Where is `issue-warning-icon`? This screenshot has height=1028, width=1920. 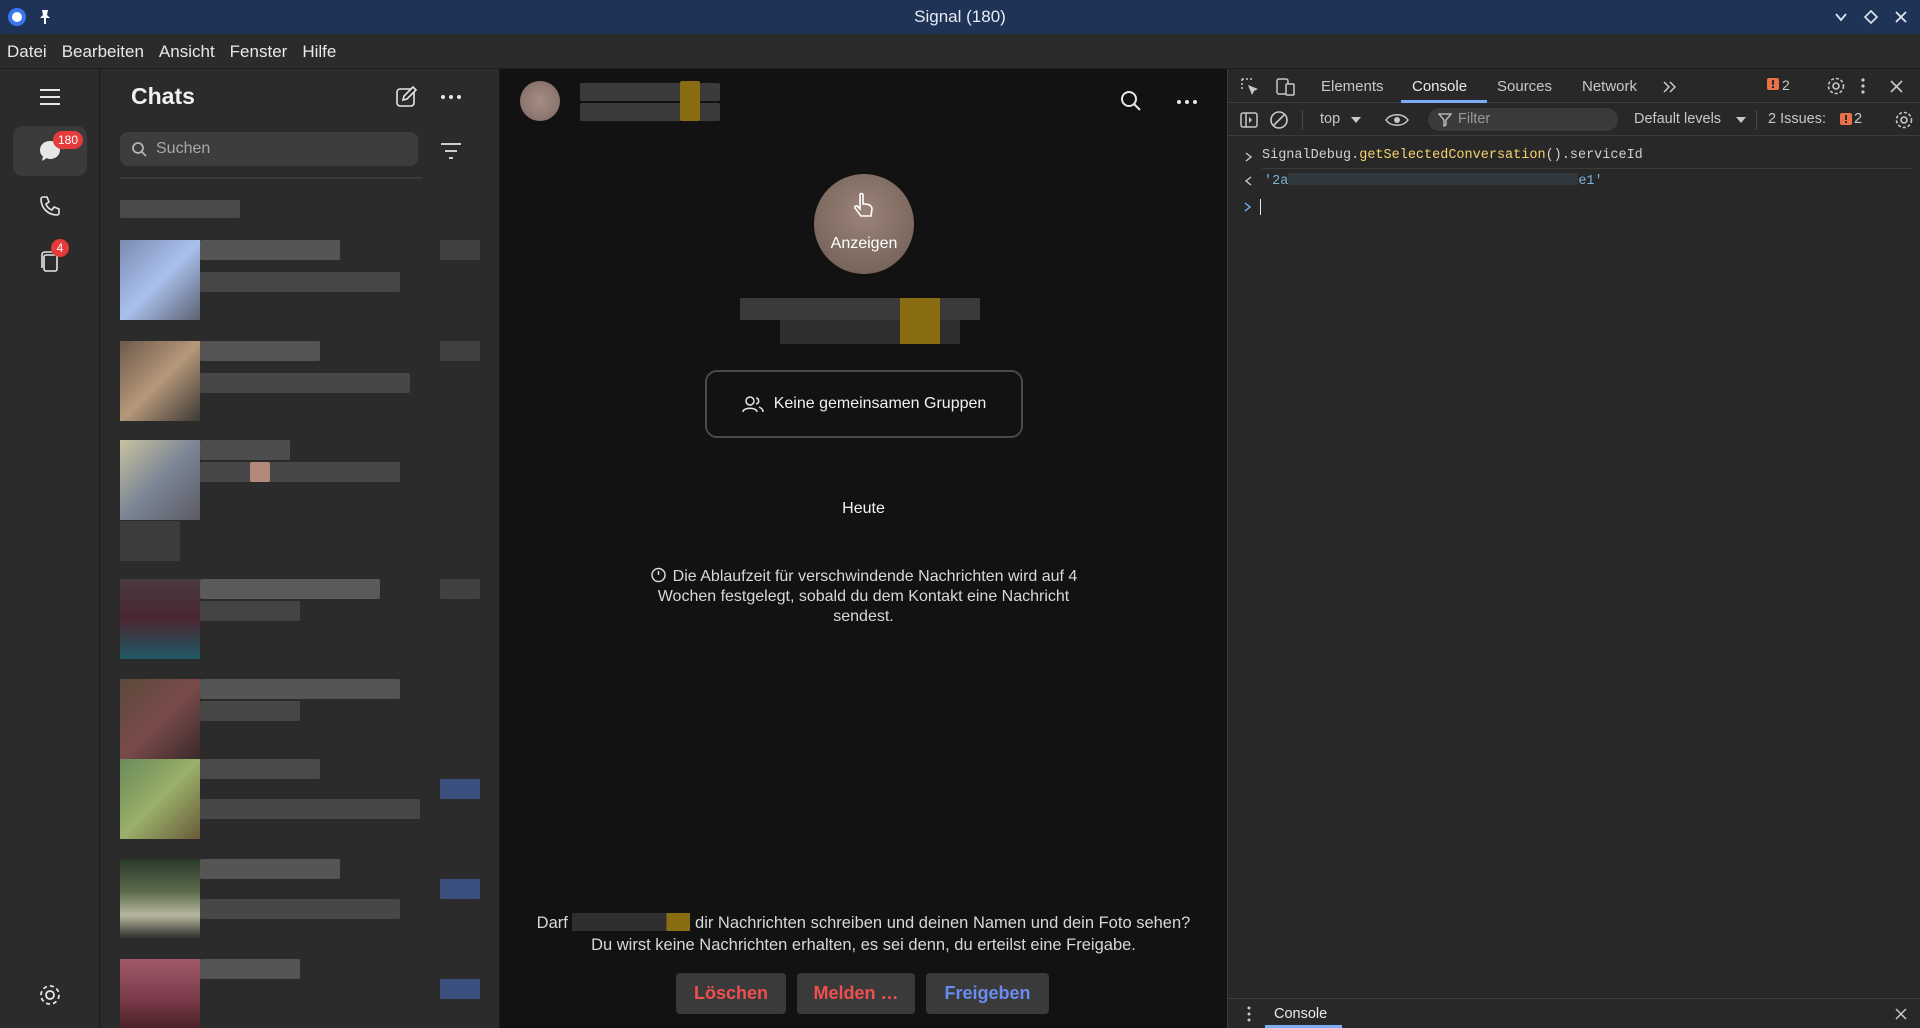
issue-warning-icon is located at coordinates (1846, 119).